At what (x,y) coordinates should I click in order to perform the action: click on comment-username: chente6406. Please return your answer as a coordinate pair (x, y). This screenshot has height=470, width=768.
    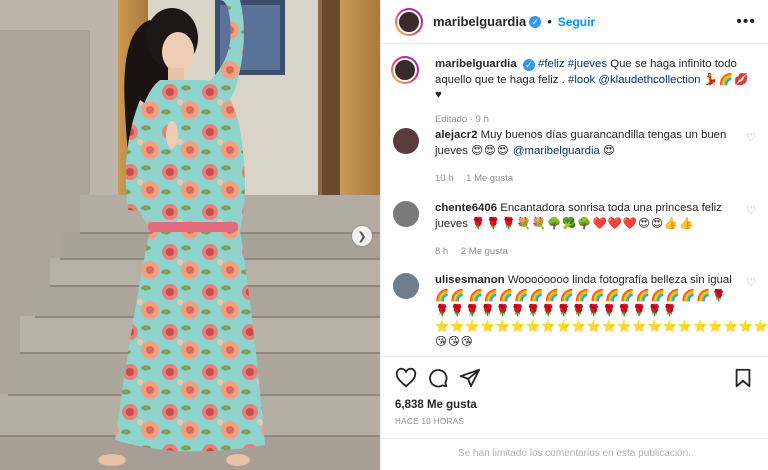
    Looking at the image, I should click on (466, 208).